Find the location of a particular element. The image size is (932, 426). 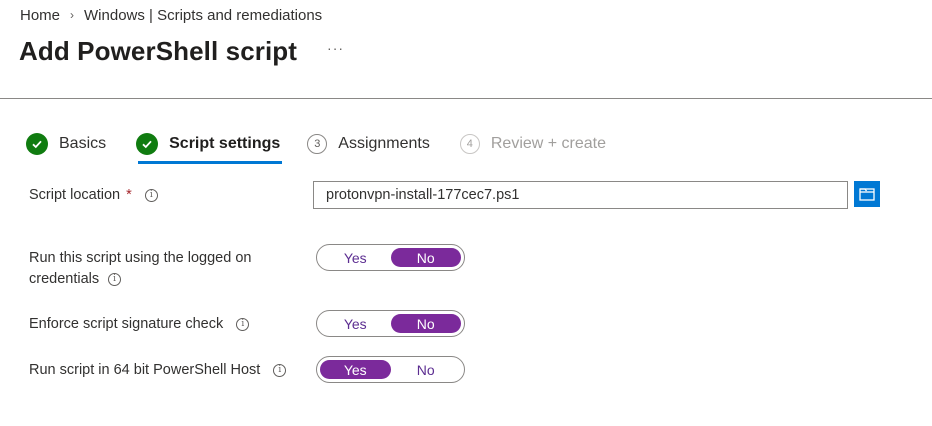

step-number-4-icon: 4 is located at coordinates (469, 144).